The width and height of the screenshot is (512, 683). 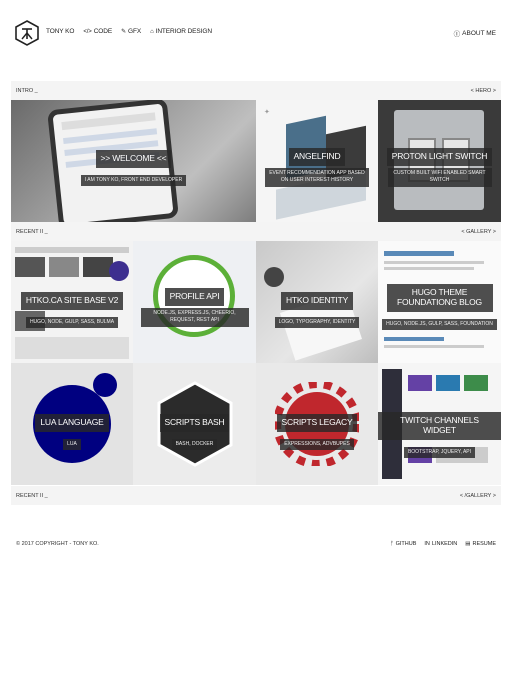 What do you see at coordinates (27, 91) in the screenshot?
I see `section-label: INTRO _` at bounding box center [27, 91].